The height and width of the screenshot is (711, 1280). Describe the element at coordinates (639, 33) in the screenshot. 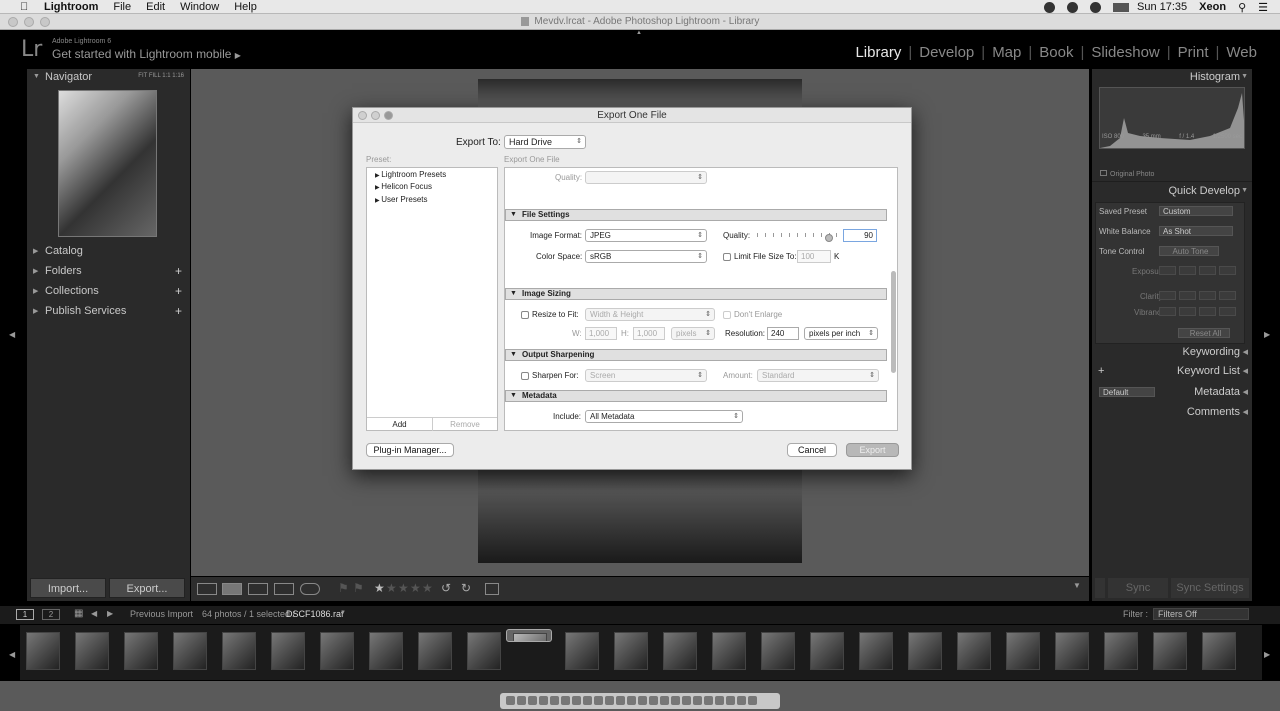

I see `top-panel-toggle-icon: ▲` at that location.